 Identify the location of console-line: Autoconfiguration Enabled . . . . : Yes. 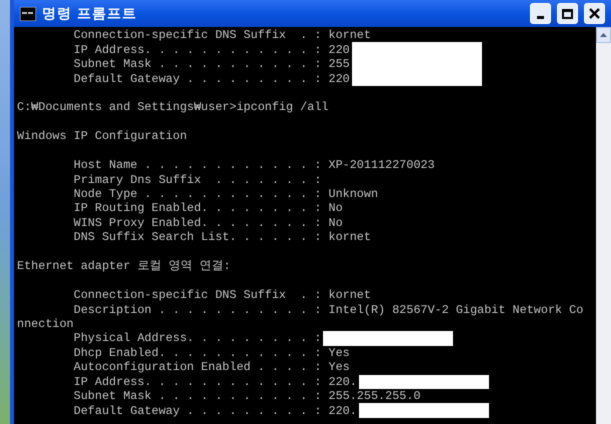
(211, 367).